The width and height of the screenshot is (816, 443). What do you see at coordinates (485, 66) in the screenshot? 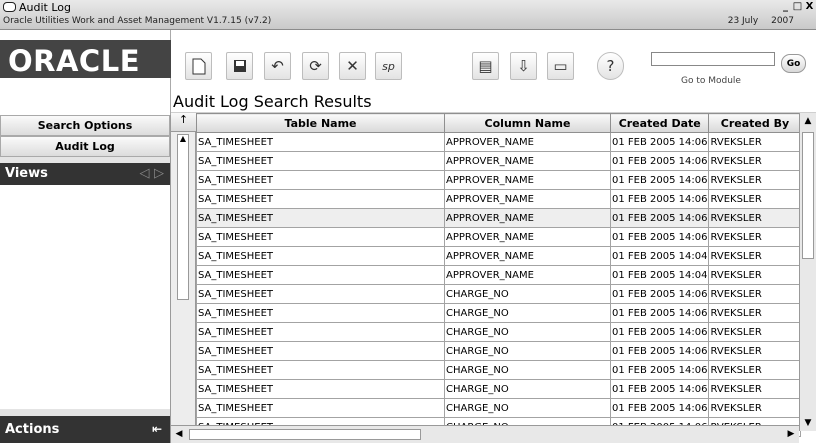
I see `report-icon: ▤` at bounding box center [485, 66].